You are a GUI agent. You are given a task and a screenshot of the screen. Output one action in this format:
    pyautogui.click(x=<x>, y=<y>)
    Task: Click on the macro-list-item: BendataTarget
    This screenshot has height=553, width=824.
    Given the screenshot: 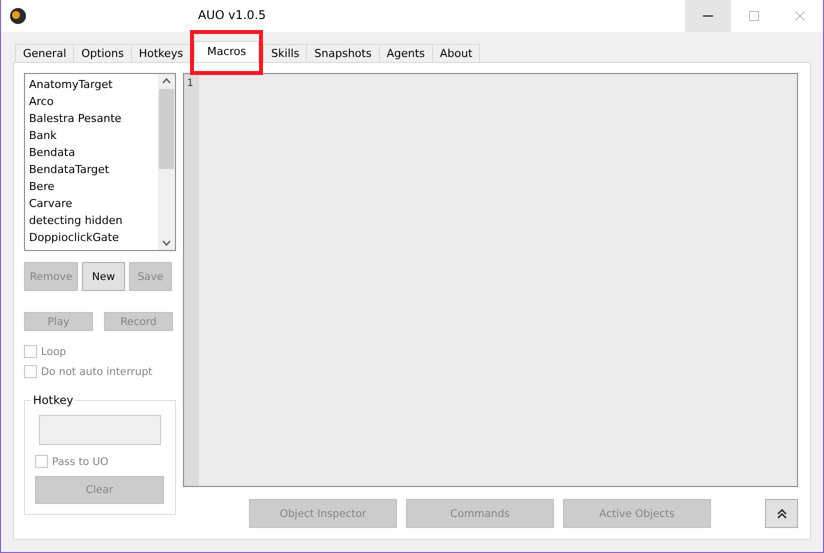 What is the action you would take?
    pyautogui.click(x=93, y=169)
    